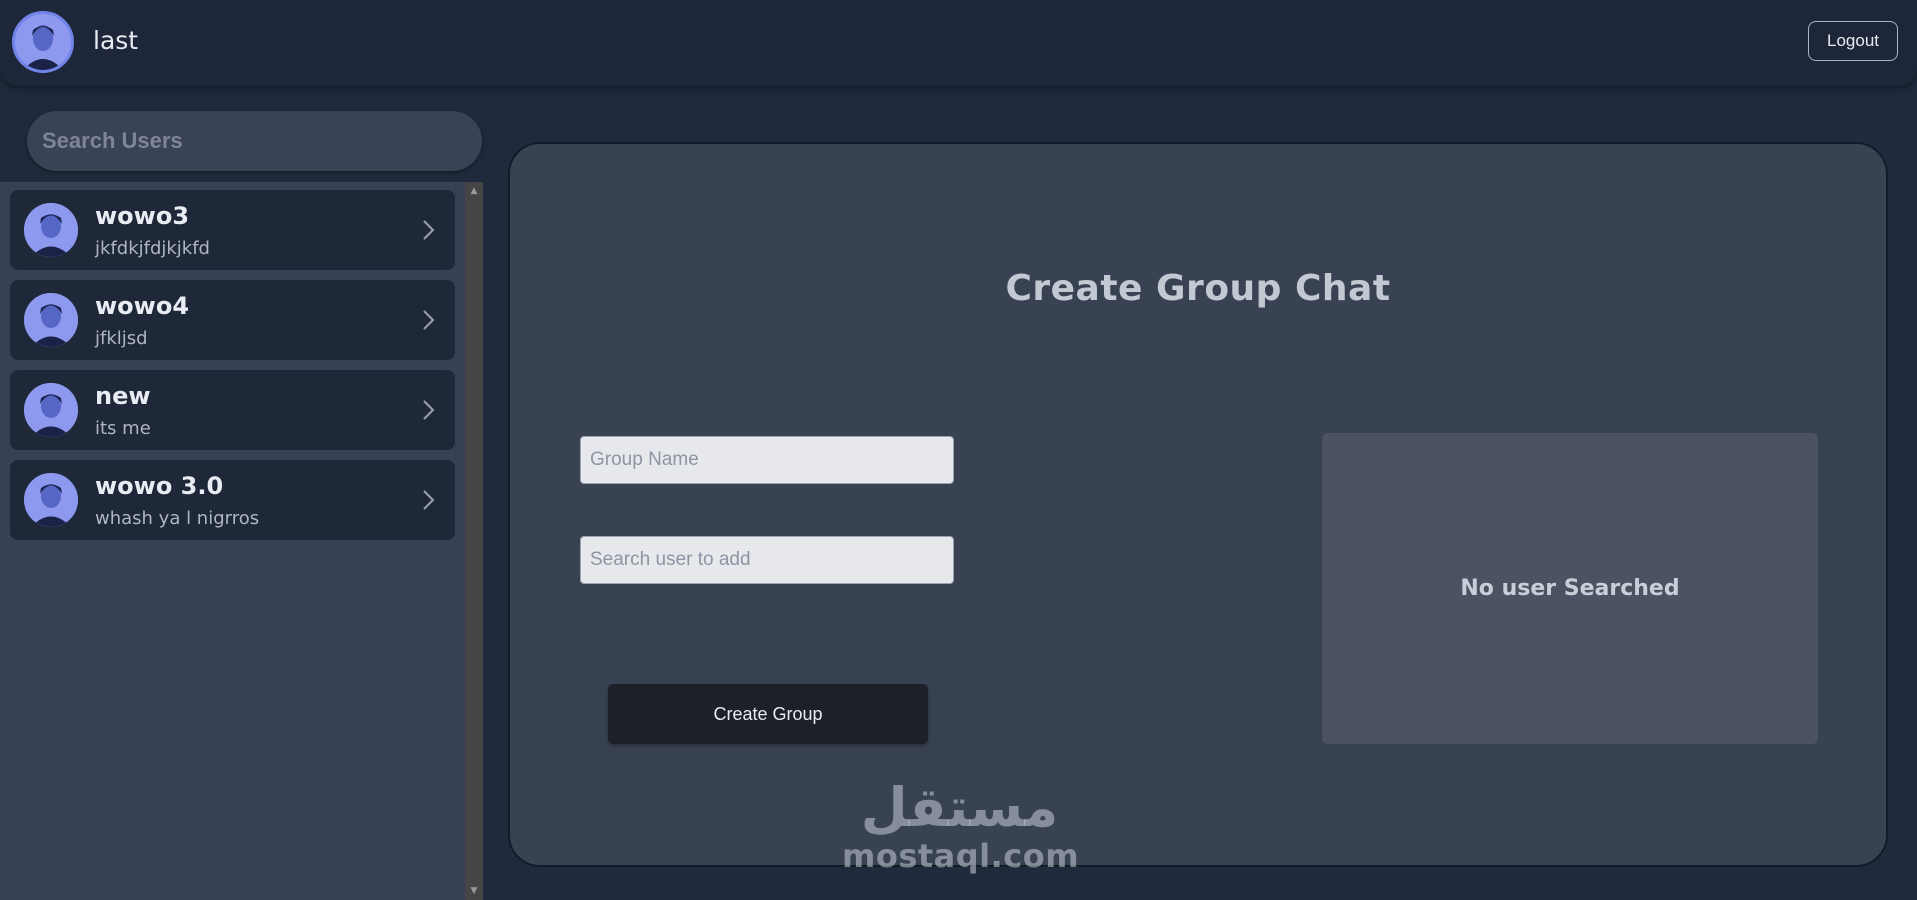 The image size is (1917, 900). Describe the element at coordinates (474, 191) in the screenshot. I see `scroll-up-icon: ▲` at that location.